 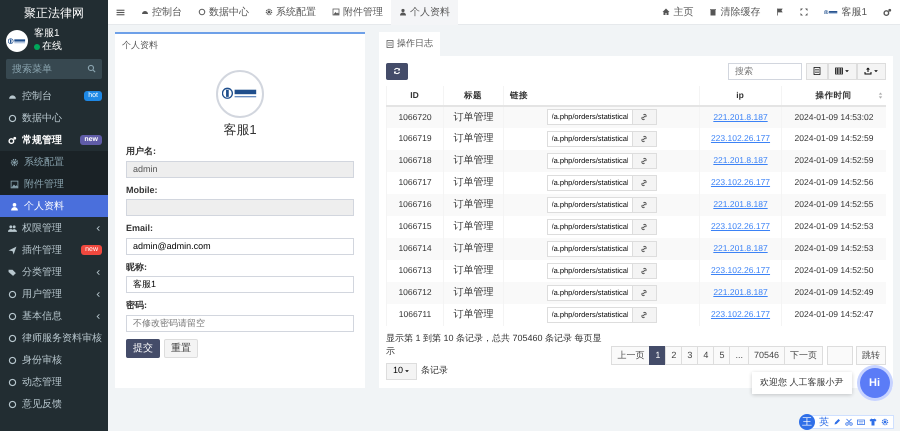 I want to click on input-field: admin@admin.com, so click(x=240, y=246).